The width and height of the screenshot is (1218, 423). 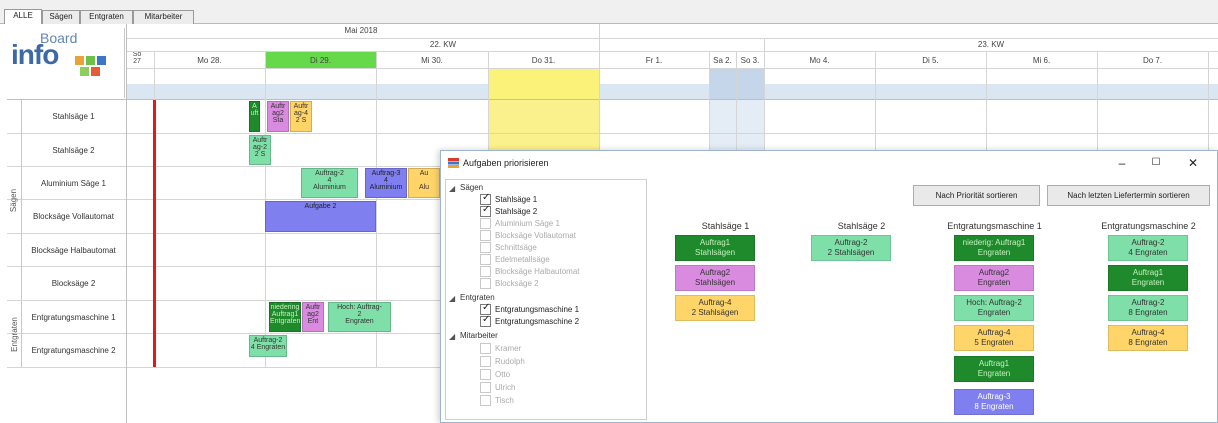 What do you see at coordinates (35, 54) in the screenshot?
I see `logo-info-text: info` at bounding box center [35, 54].